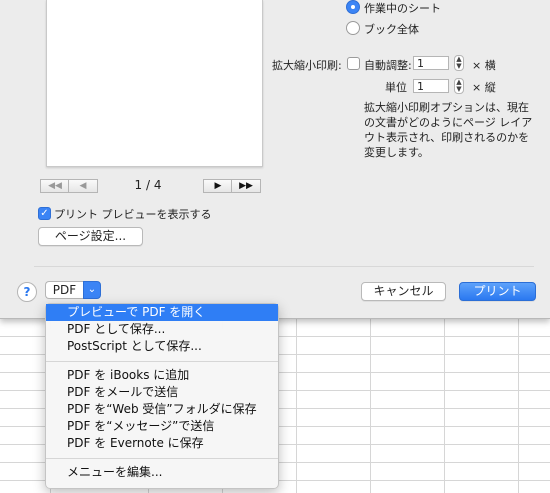 This screenshot has height=493, width=550. Describe the element at coordinates (396, 87) in the screenshot. I see `unit-label: 単位` at that location.